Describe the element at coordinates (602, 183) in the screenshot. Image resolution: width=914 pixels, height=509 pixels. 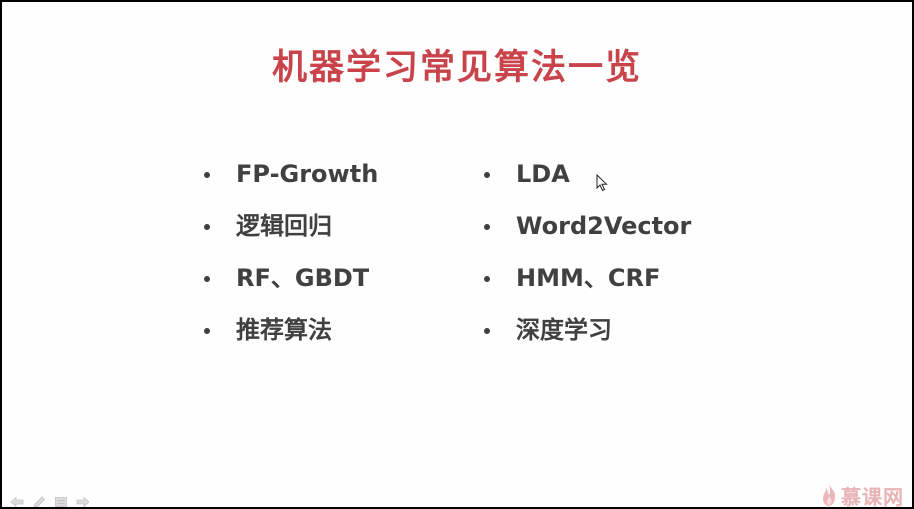
I see `mouse-pointer-icon` at that location.